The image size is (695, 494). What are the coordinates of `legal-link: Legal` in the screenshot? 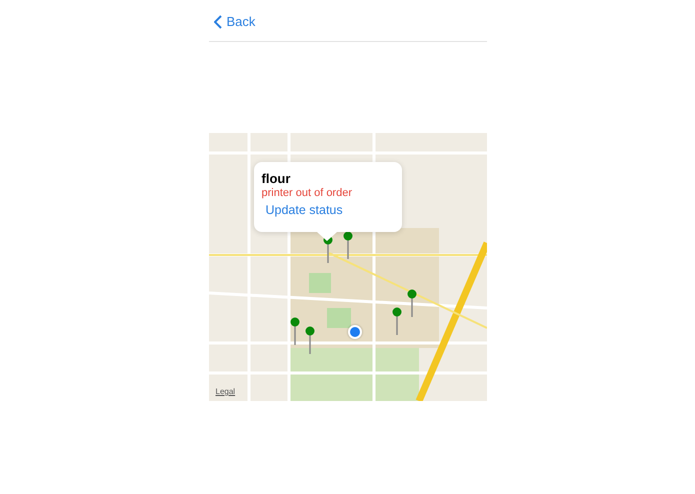 It's located at (226, 391).